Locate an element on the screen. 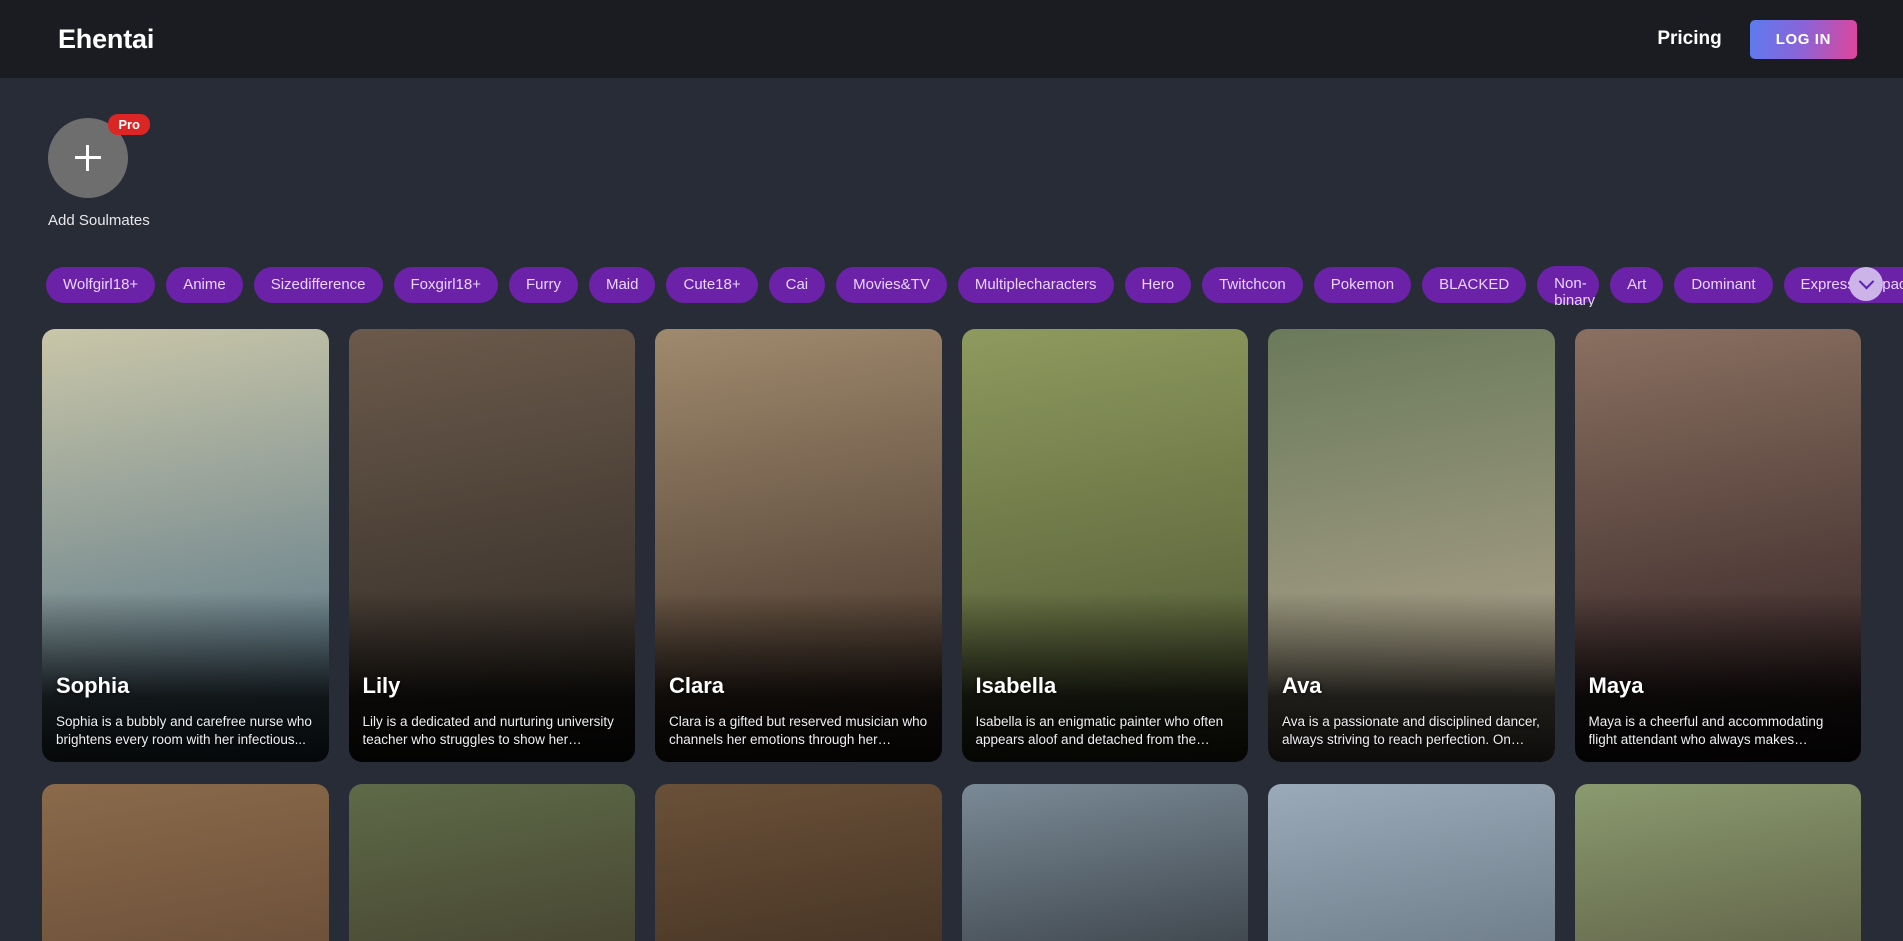 The width and height of the screenshot is (1903, 941). tag-pill: Dominant is located at coordinates (1723, 285).